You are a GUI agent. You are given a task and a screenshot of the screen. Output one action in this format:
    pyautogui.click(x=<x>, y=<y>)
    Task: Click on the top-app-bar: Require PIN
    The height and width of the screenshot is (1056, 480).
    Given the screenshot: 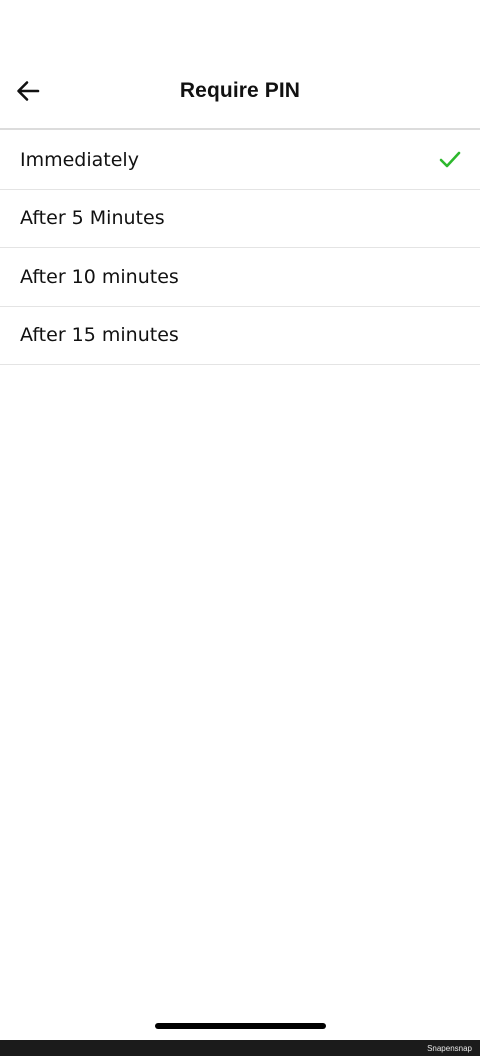 What is the action you would take?
    pyautogui.click(x=240, y=92)
    